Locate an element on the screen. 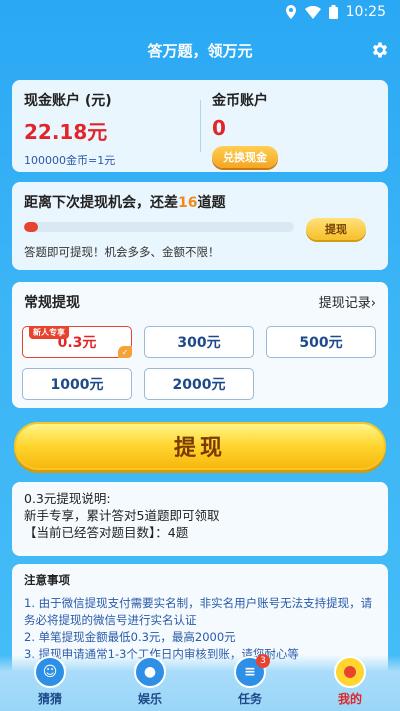 This screenshot has height=711, width=400. withdraw-button: 提现 is located at coordinates (200, 446).